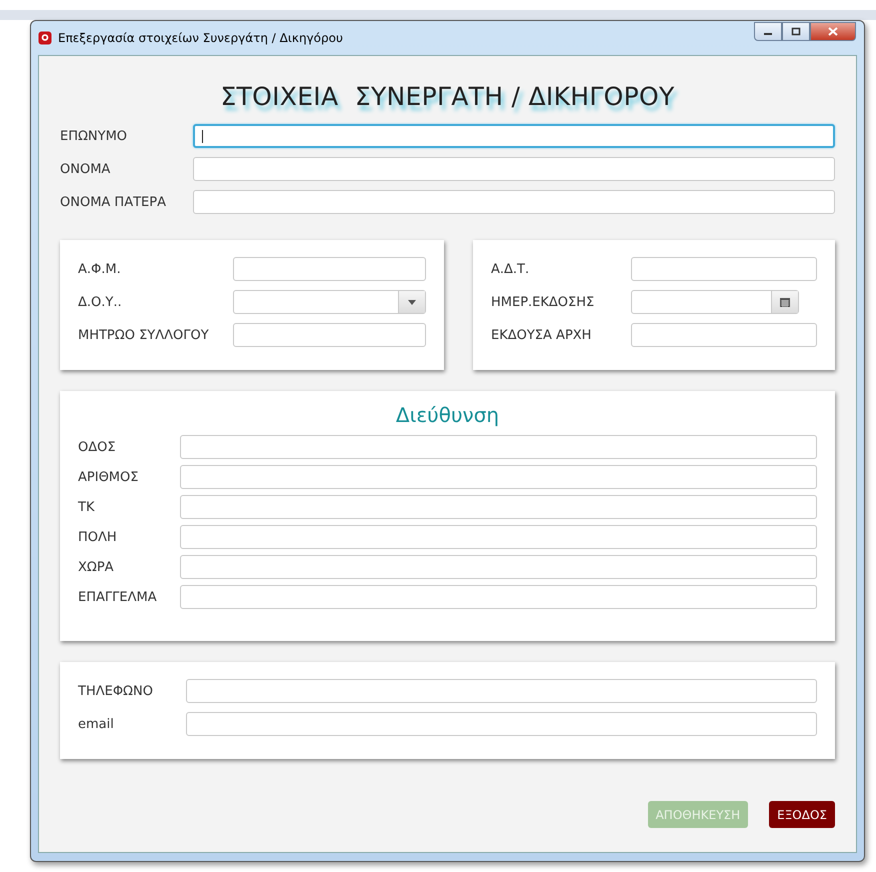 This screenshot has height=872, width=876. I want to click on maximize-icon, so click(796, 31).